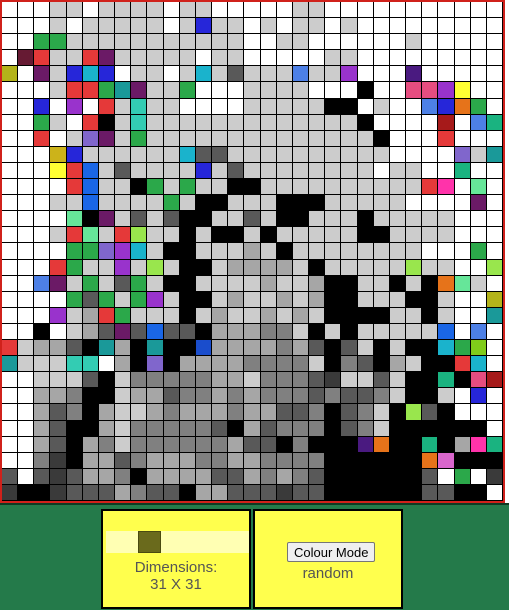  What do you see at coordinates (331, 552) in the screenshot?
I see `colour-mode-button: Colour Mode` at bounding box center [331, 552].